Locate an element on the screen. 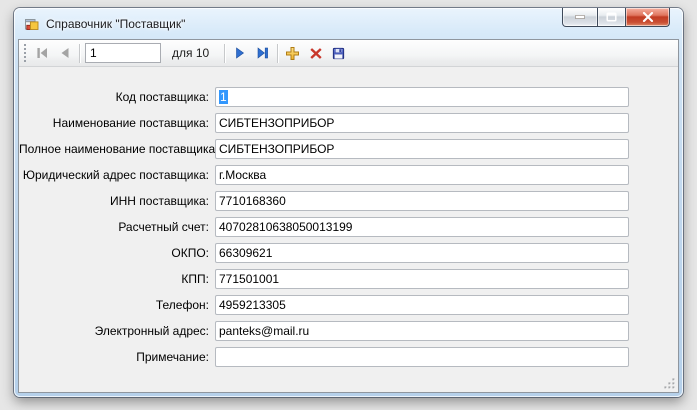  field-row: ОКПО: 66309621 is located at coordinates (348, 253).